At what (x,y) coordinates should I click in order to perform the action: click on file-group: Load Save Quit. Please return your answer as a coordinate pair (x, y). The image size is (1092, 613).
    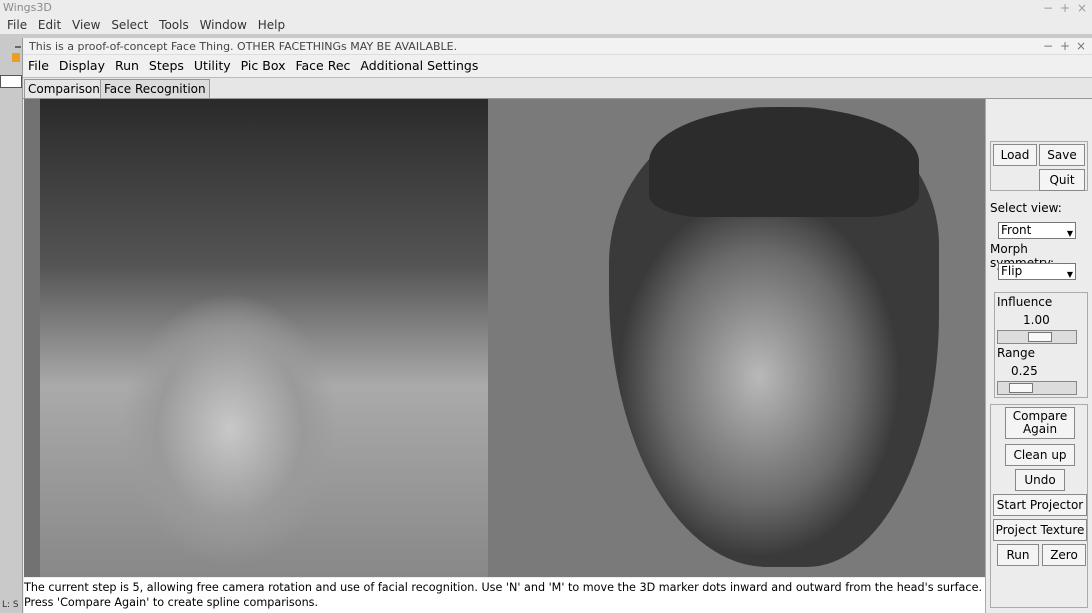
    Looking at the image, I should click on (1039, 166).